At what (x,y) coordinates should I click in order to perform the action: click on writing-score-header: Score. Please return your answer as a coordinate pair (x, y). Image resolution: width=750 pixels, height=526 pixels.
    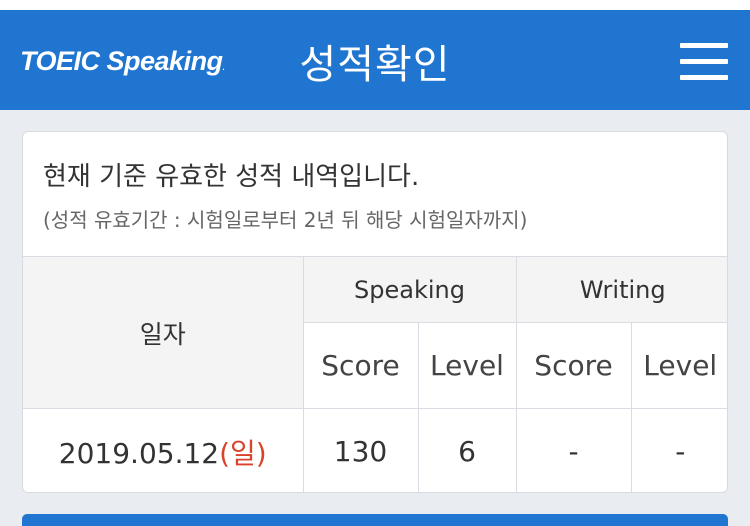
    Looking at the image, I should click on (573, 365).